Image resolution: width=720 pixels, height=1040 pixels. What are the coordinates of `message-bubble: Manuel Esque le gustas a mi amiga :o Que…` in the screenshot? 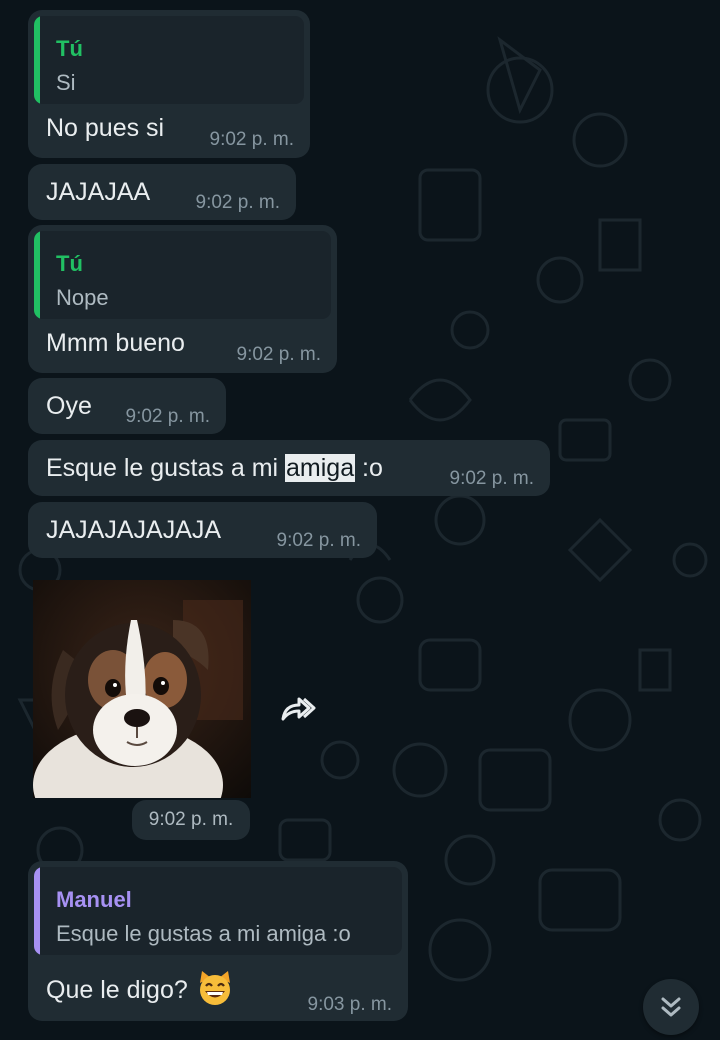 It's located at (218, 941).